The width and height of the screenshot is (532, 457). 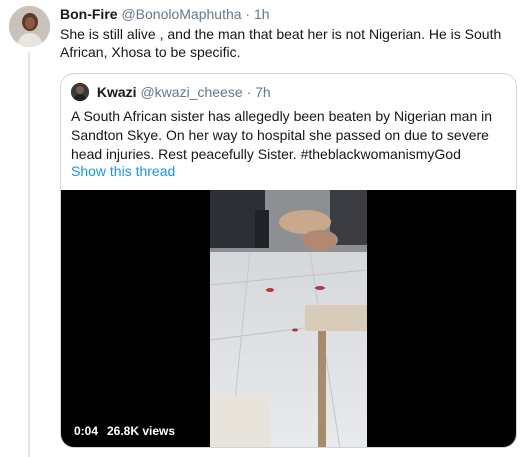 I want to click on video-duration-badge: 0:04, so click(x=86, y=431).